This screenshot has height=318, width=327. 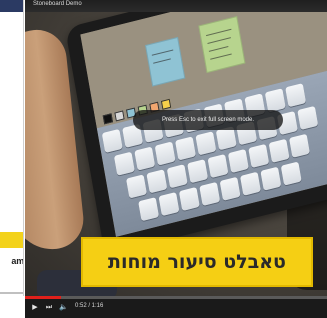 I want to click on volume-icon: 🔈, so click(x=63, y=307).